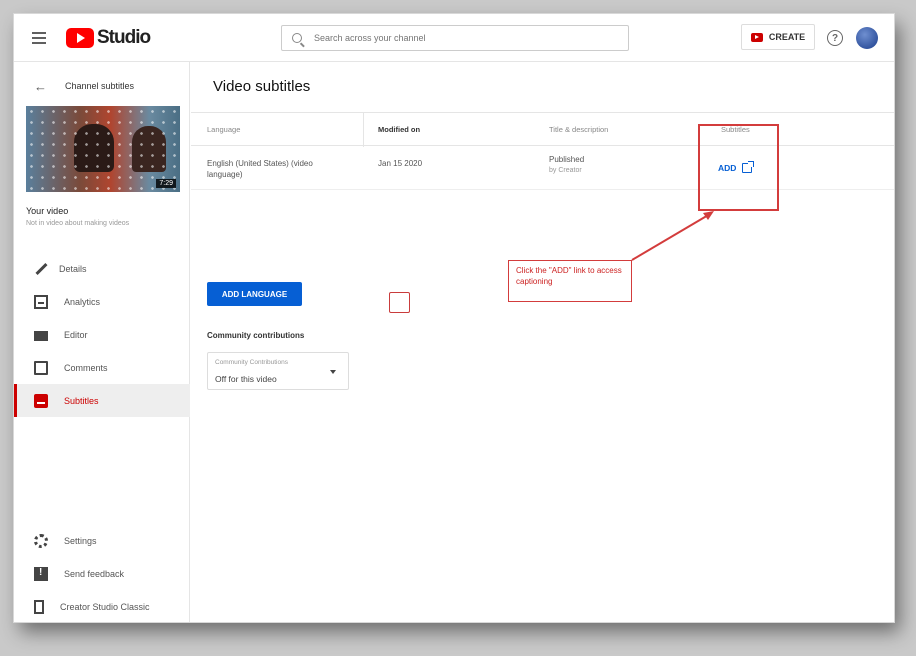  Describe the element at coordinates (262, 86) in the screenshot. I see `page-title: Video subtitles` at that location.